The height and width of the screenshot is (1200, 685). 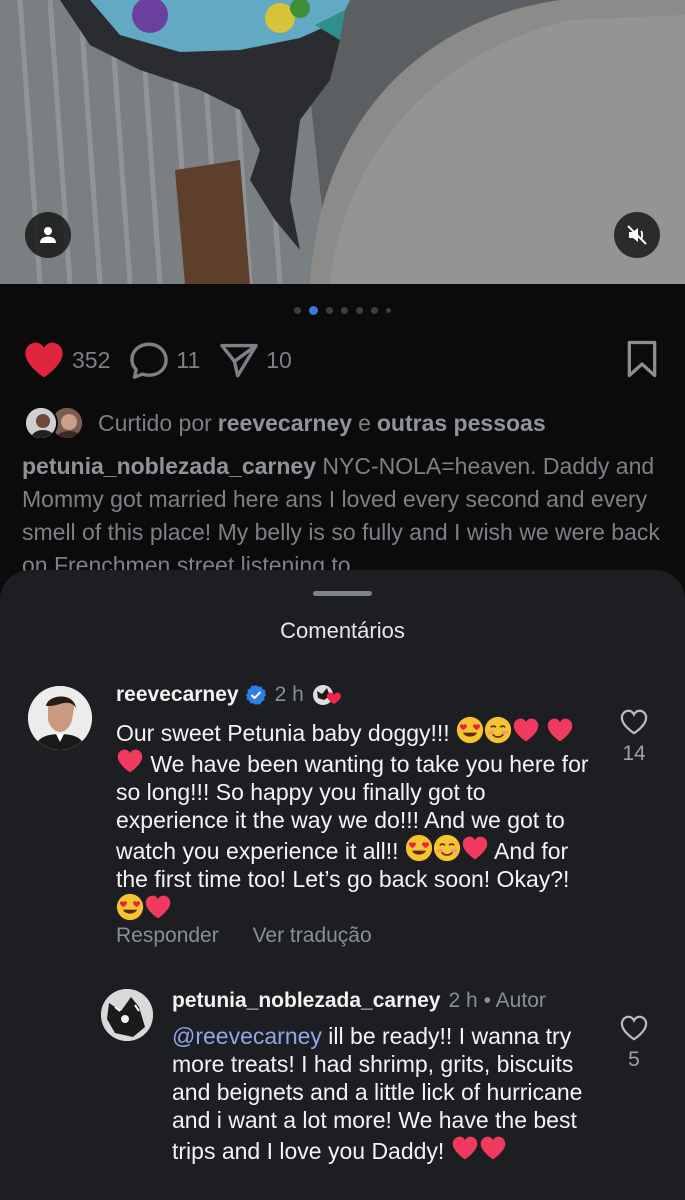 I want to click on comments-count: 11, so click(x=188, y=359).